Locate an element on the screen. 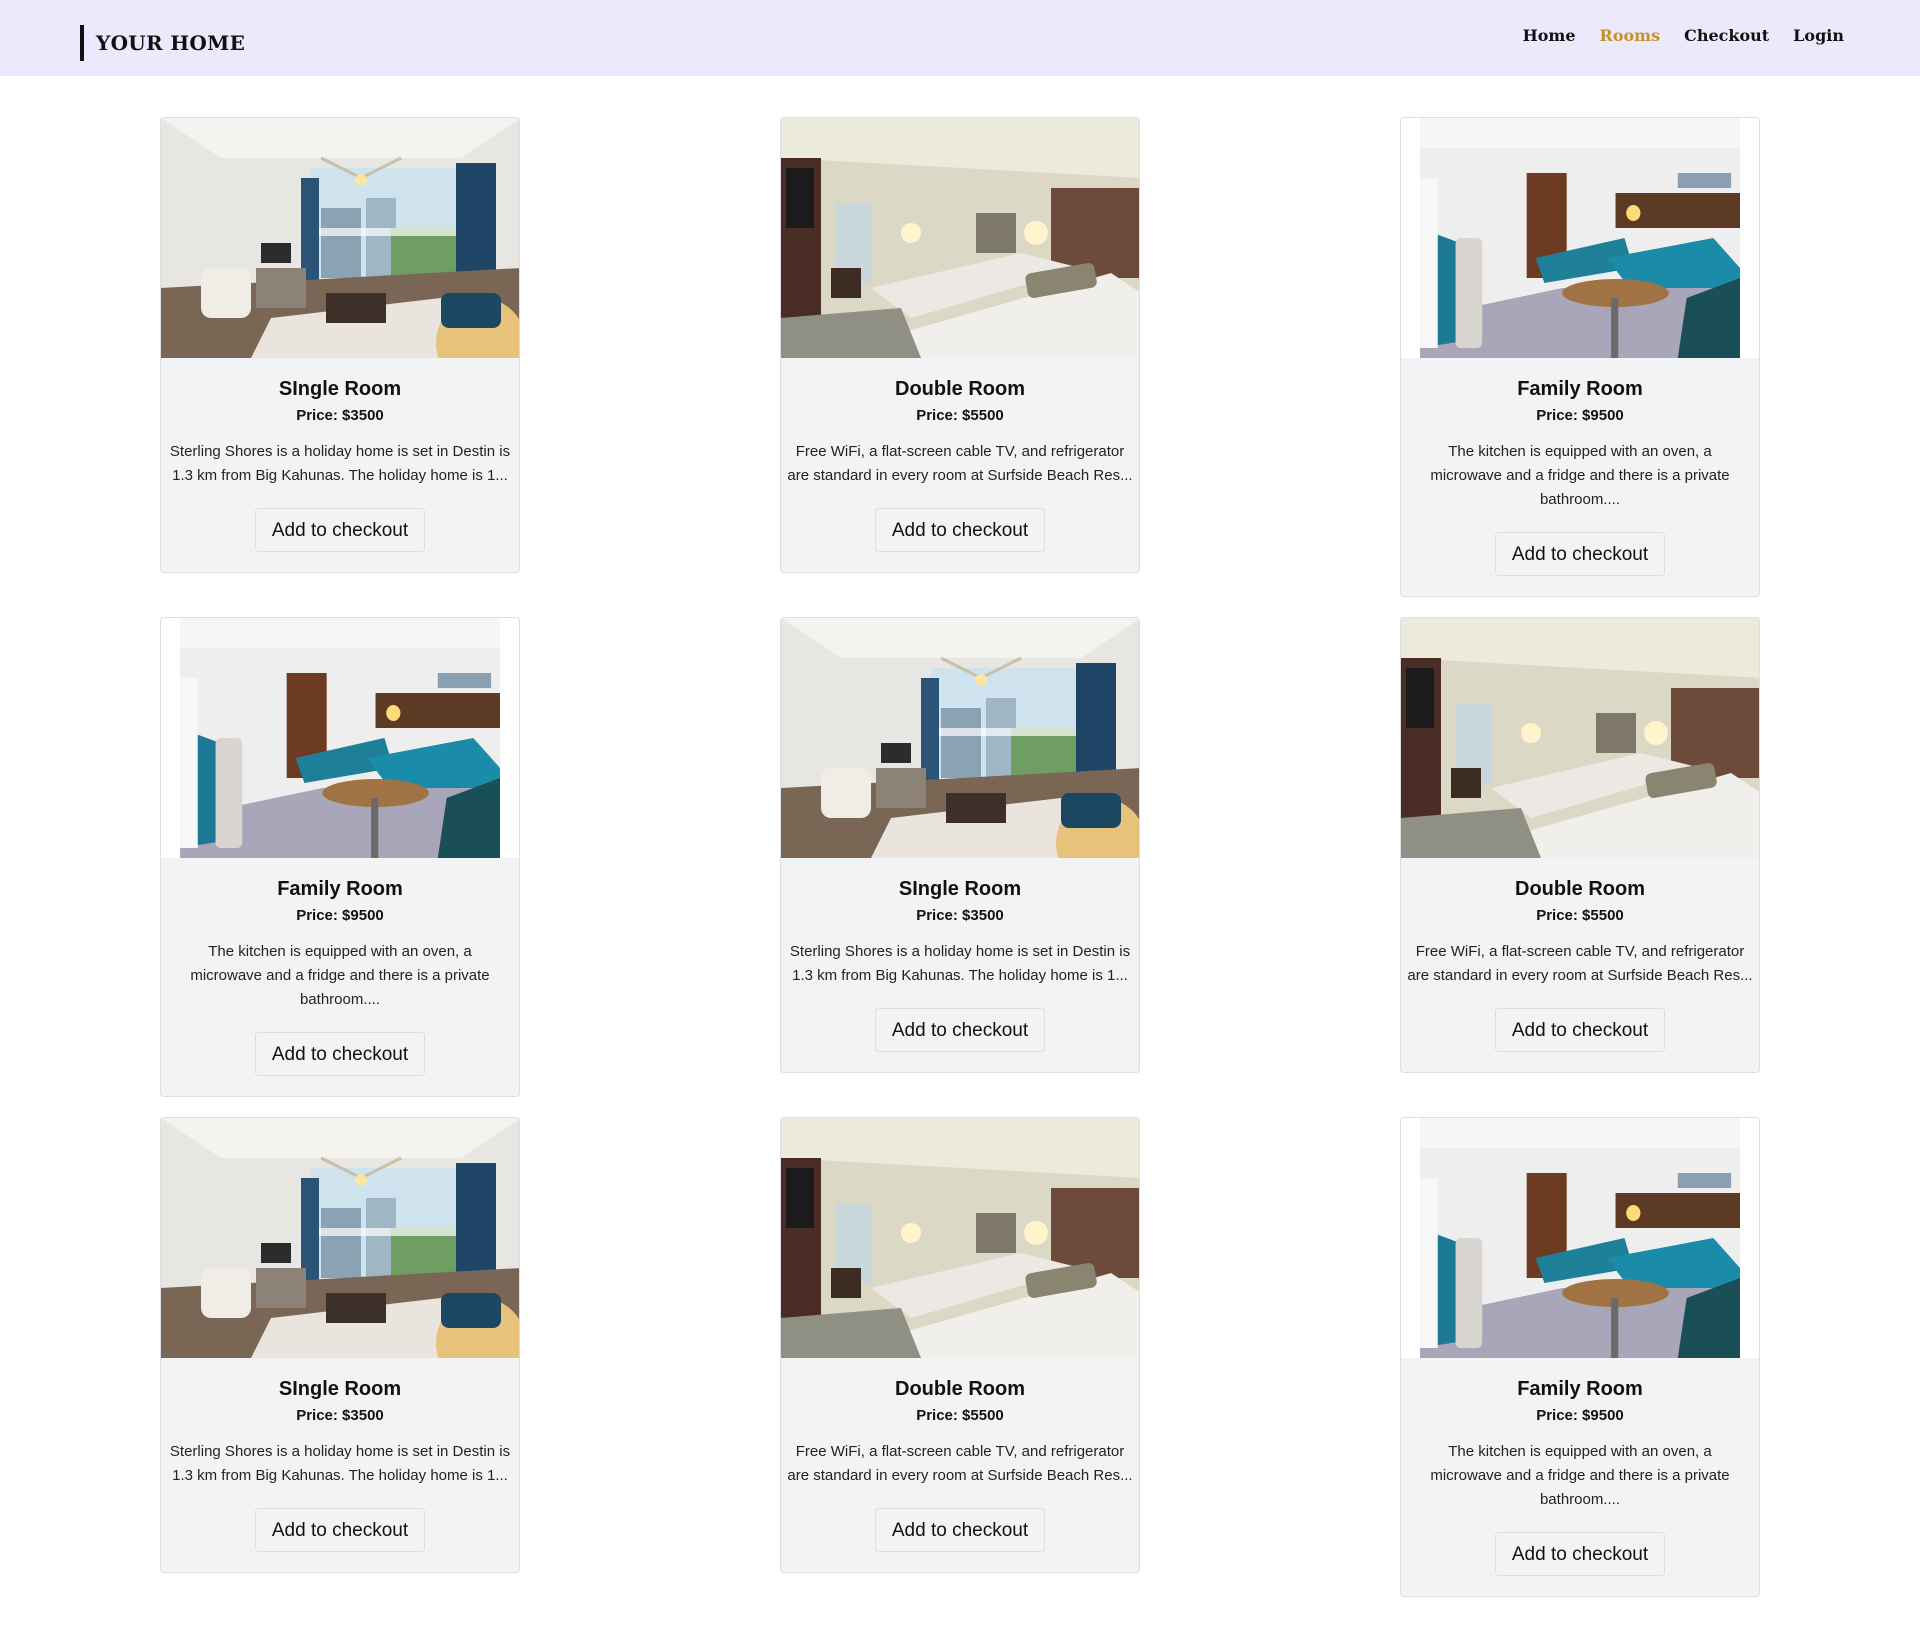 The width and height of the screenshot is (1920, 1636). nav-link-checkout: Checkout is located at coordinates (1726, 35).